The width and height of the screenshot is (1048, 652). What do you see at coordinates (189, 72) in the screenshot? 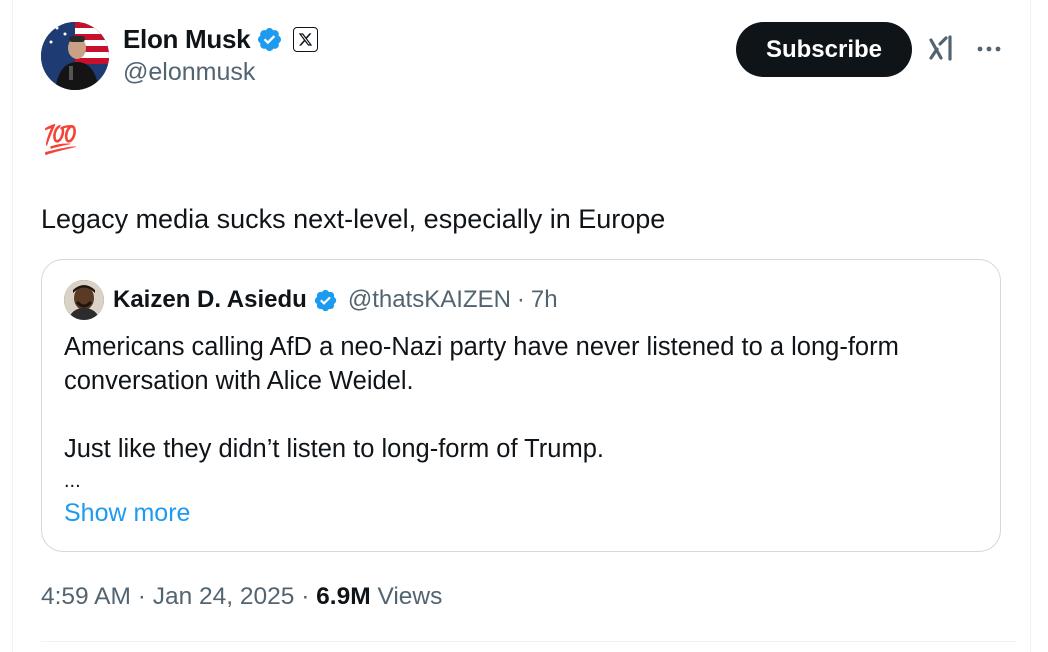
I see `author-handle: @elonmusk` at bounding box center [189, 72].